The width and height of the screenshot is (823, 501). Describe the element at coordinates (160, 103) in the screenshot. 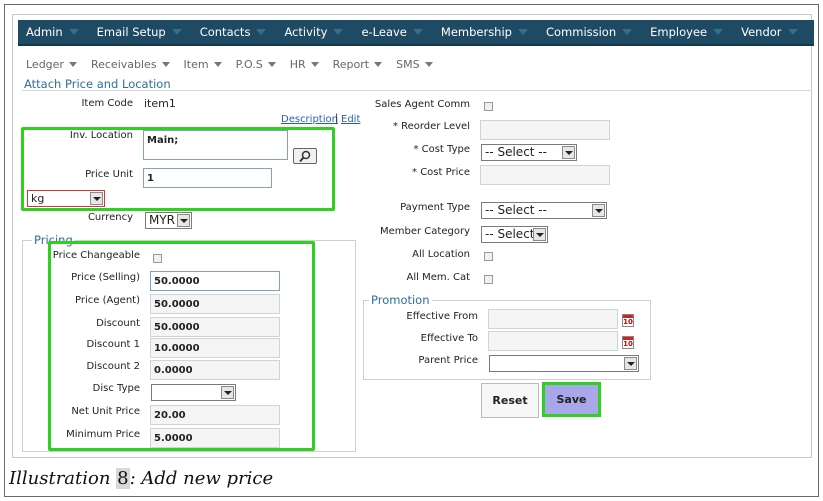

I see `item-code-value: item1` at that location.